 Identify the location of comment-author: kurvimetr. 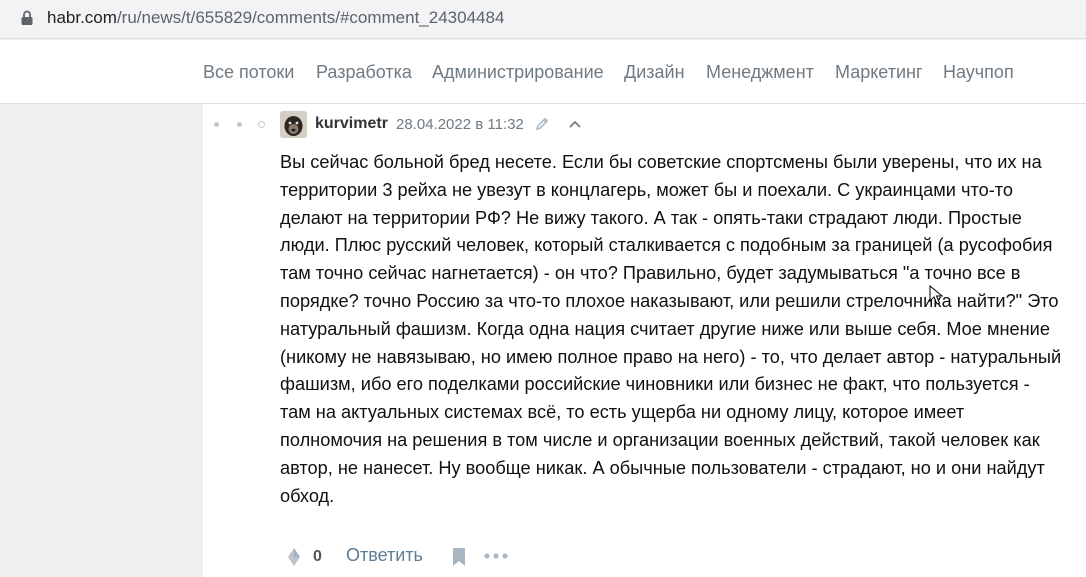
(351, 124).